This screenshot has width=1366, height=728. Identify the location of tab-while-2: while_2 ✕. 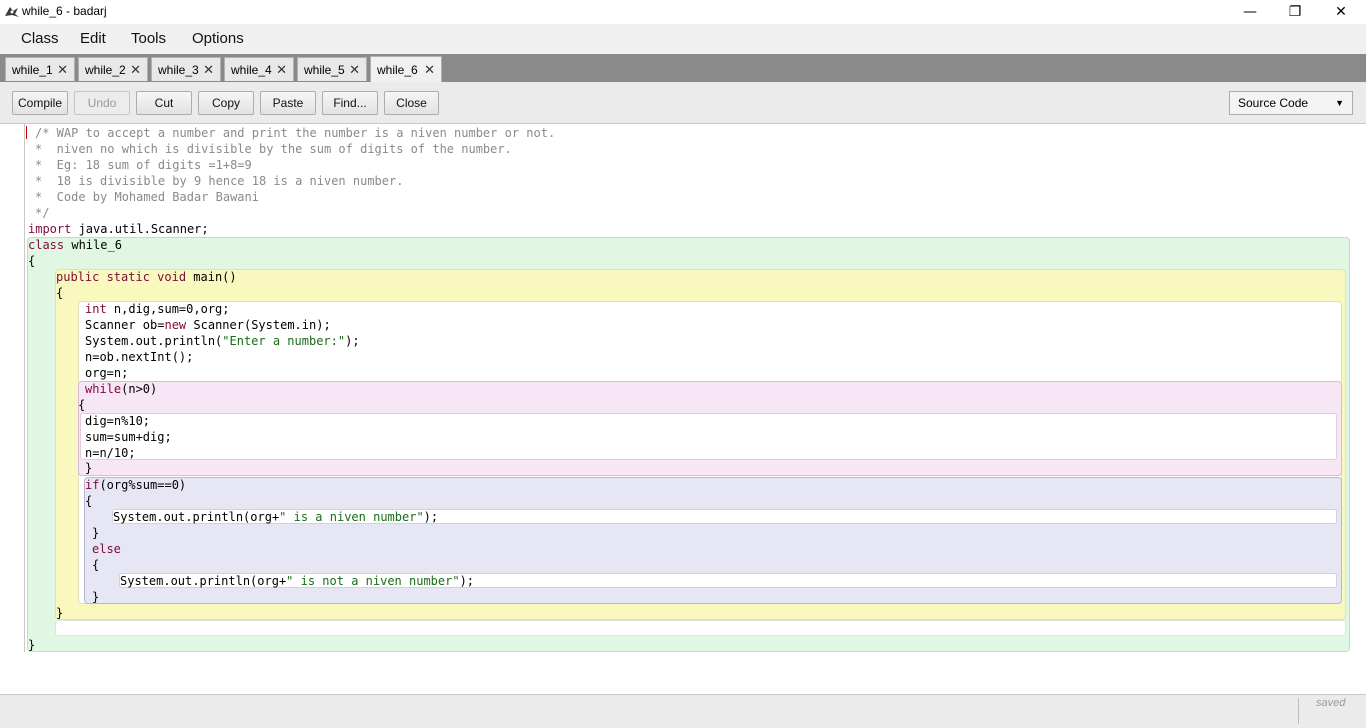
(113, 69).